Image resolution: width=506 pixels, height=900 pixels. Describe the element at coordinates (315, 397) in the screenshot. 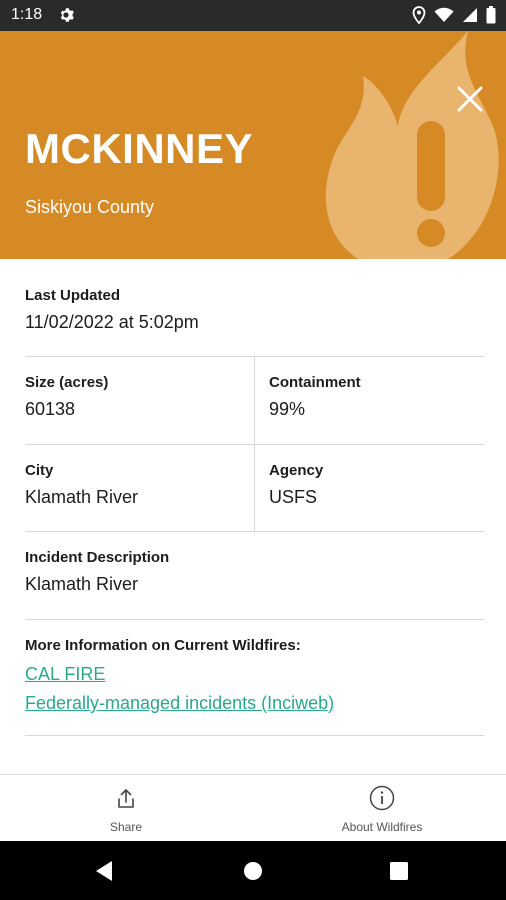

I see `containment-field: Containment 99%` at that location.